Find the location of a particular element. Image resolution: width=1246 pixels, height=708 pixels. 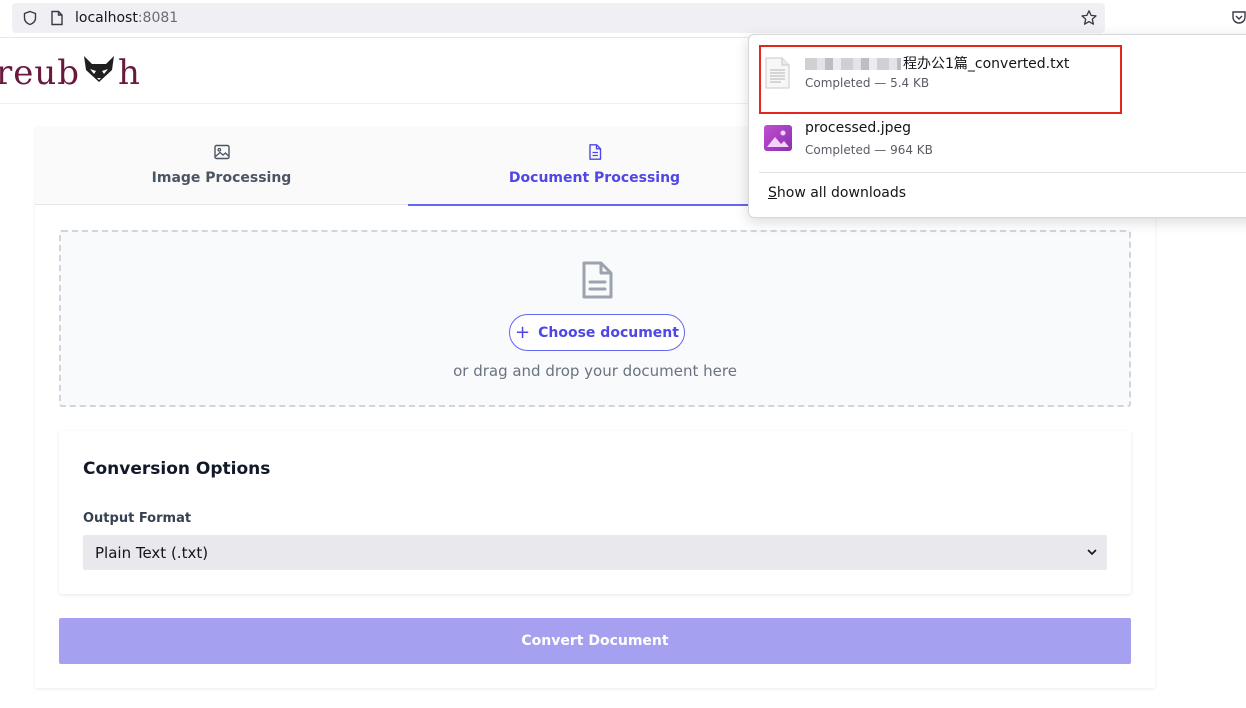

divider is located at coordinates (1002, 172).